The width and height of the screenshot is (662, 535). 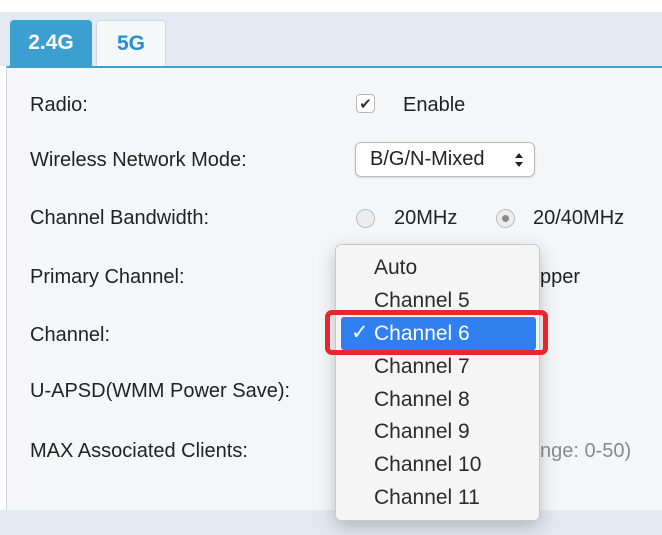 What do you see at coordinates (438, 431) in the screenshot?
I see `channel-option-9: Channel 9` at bounding box center [438, 431].